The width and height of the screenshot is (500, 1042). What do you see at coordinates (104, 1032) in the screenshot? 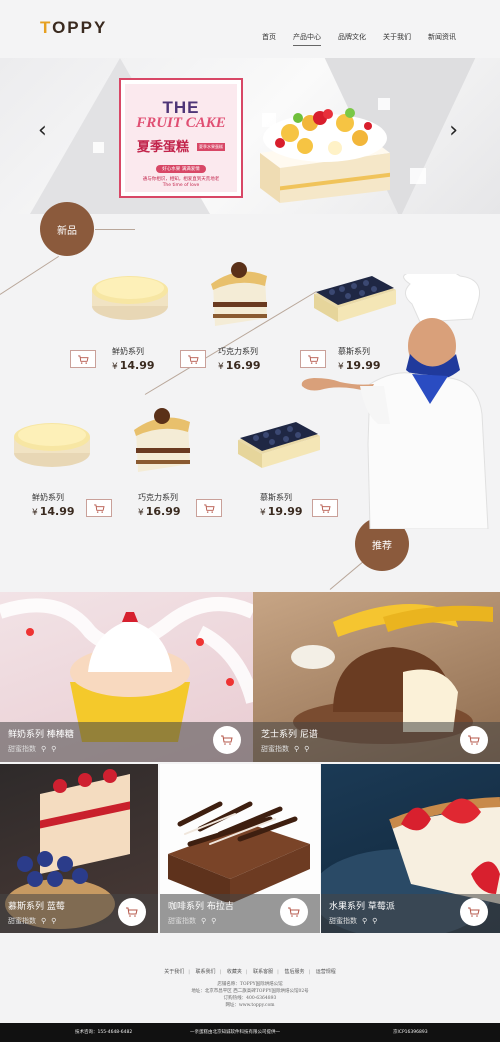
I see `tech-support: 技术咨询：155-4648-6482` at bounding box center [104, 1032].